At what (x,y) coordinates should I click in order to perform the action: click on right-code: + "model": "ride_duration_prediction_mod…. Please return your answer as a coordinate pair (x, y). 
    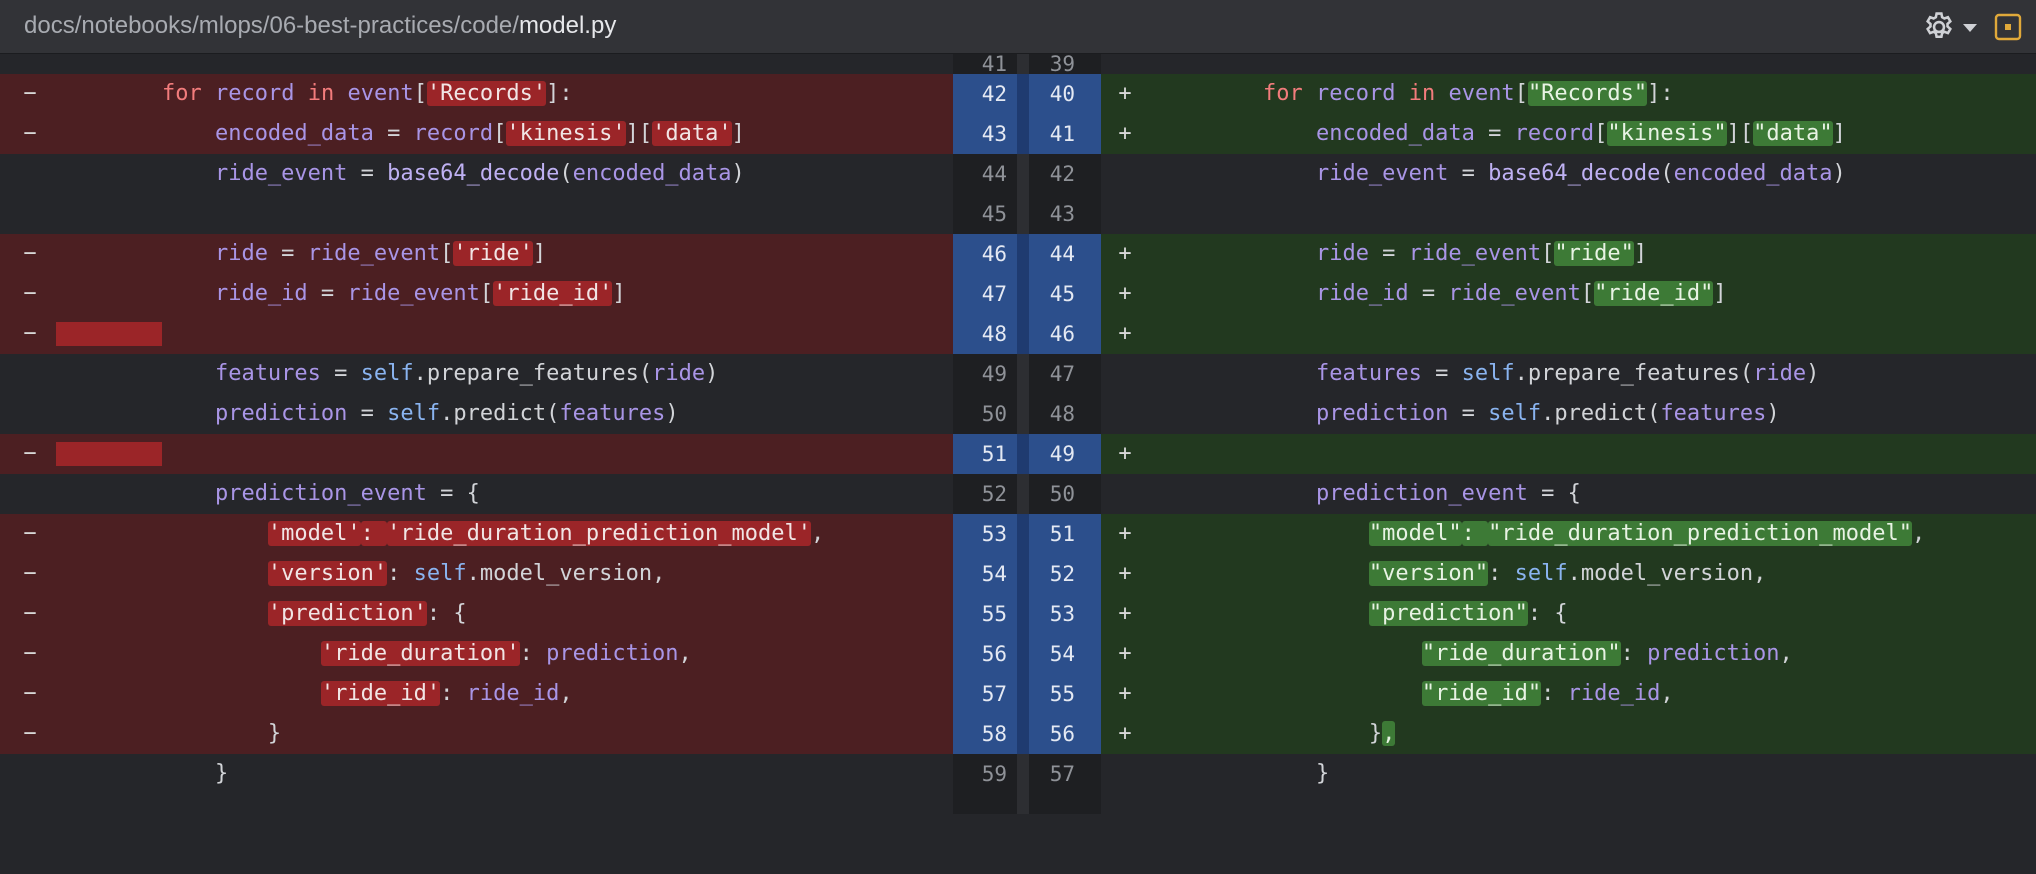
    Looking at the image, I should click on (1568, 534).